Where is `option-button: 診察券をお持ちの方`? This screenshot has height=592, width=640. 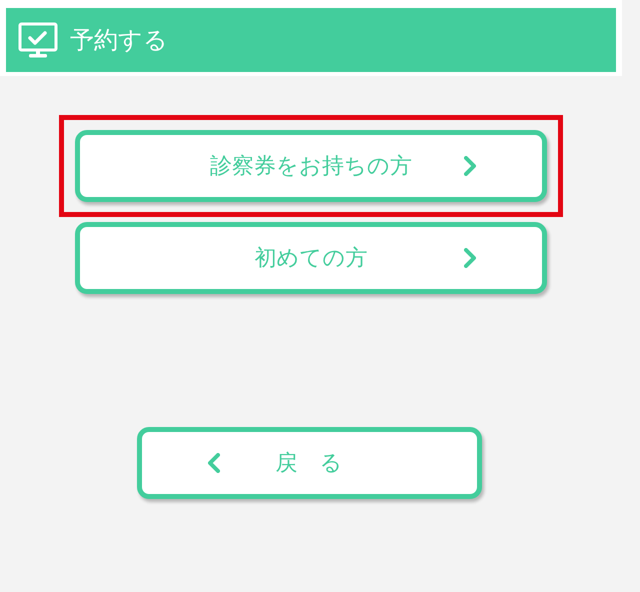 option-button: 診察券をお持ちの方 is located at coordinates (311, 166).